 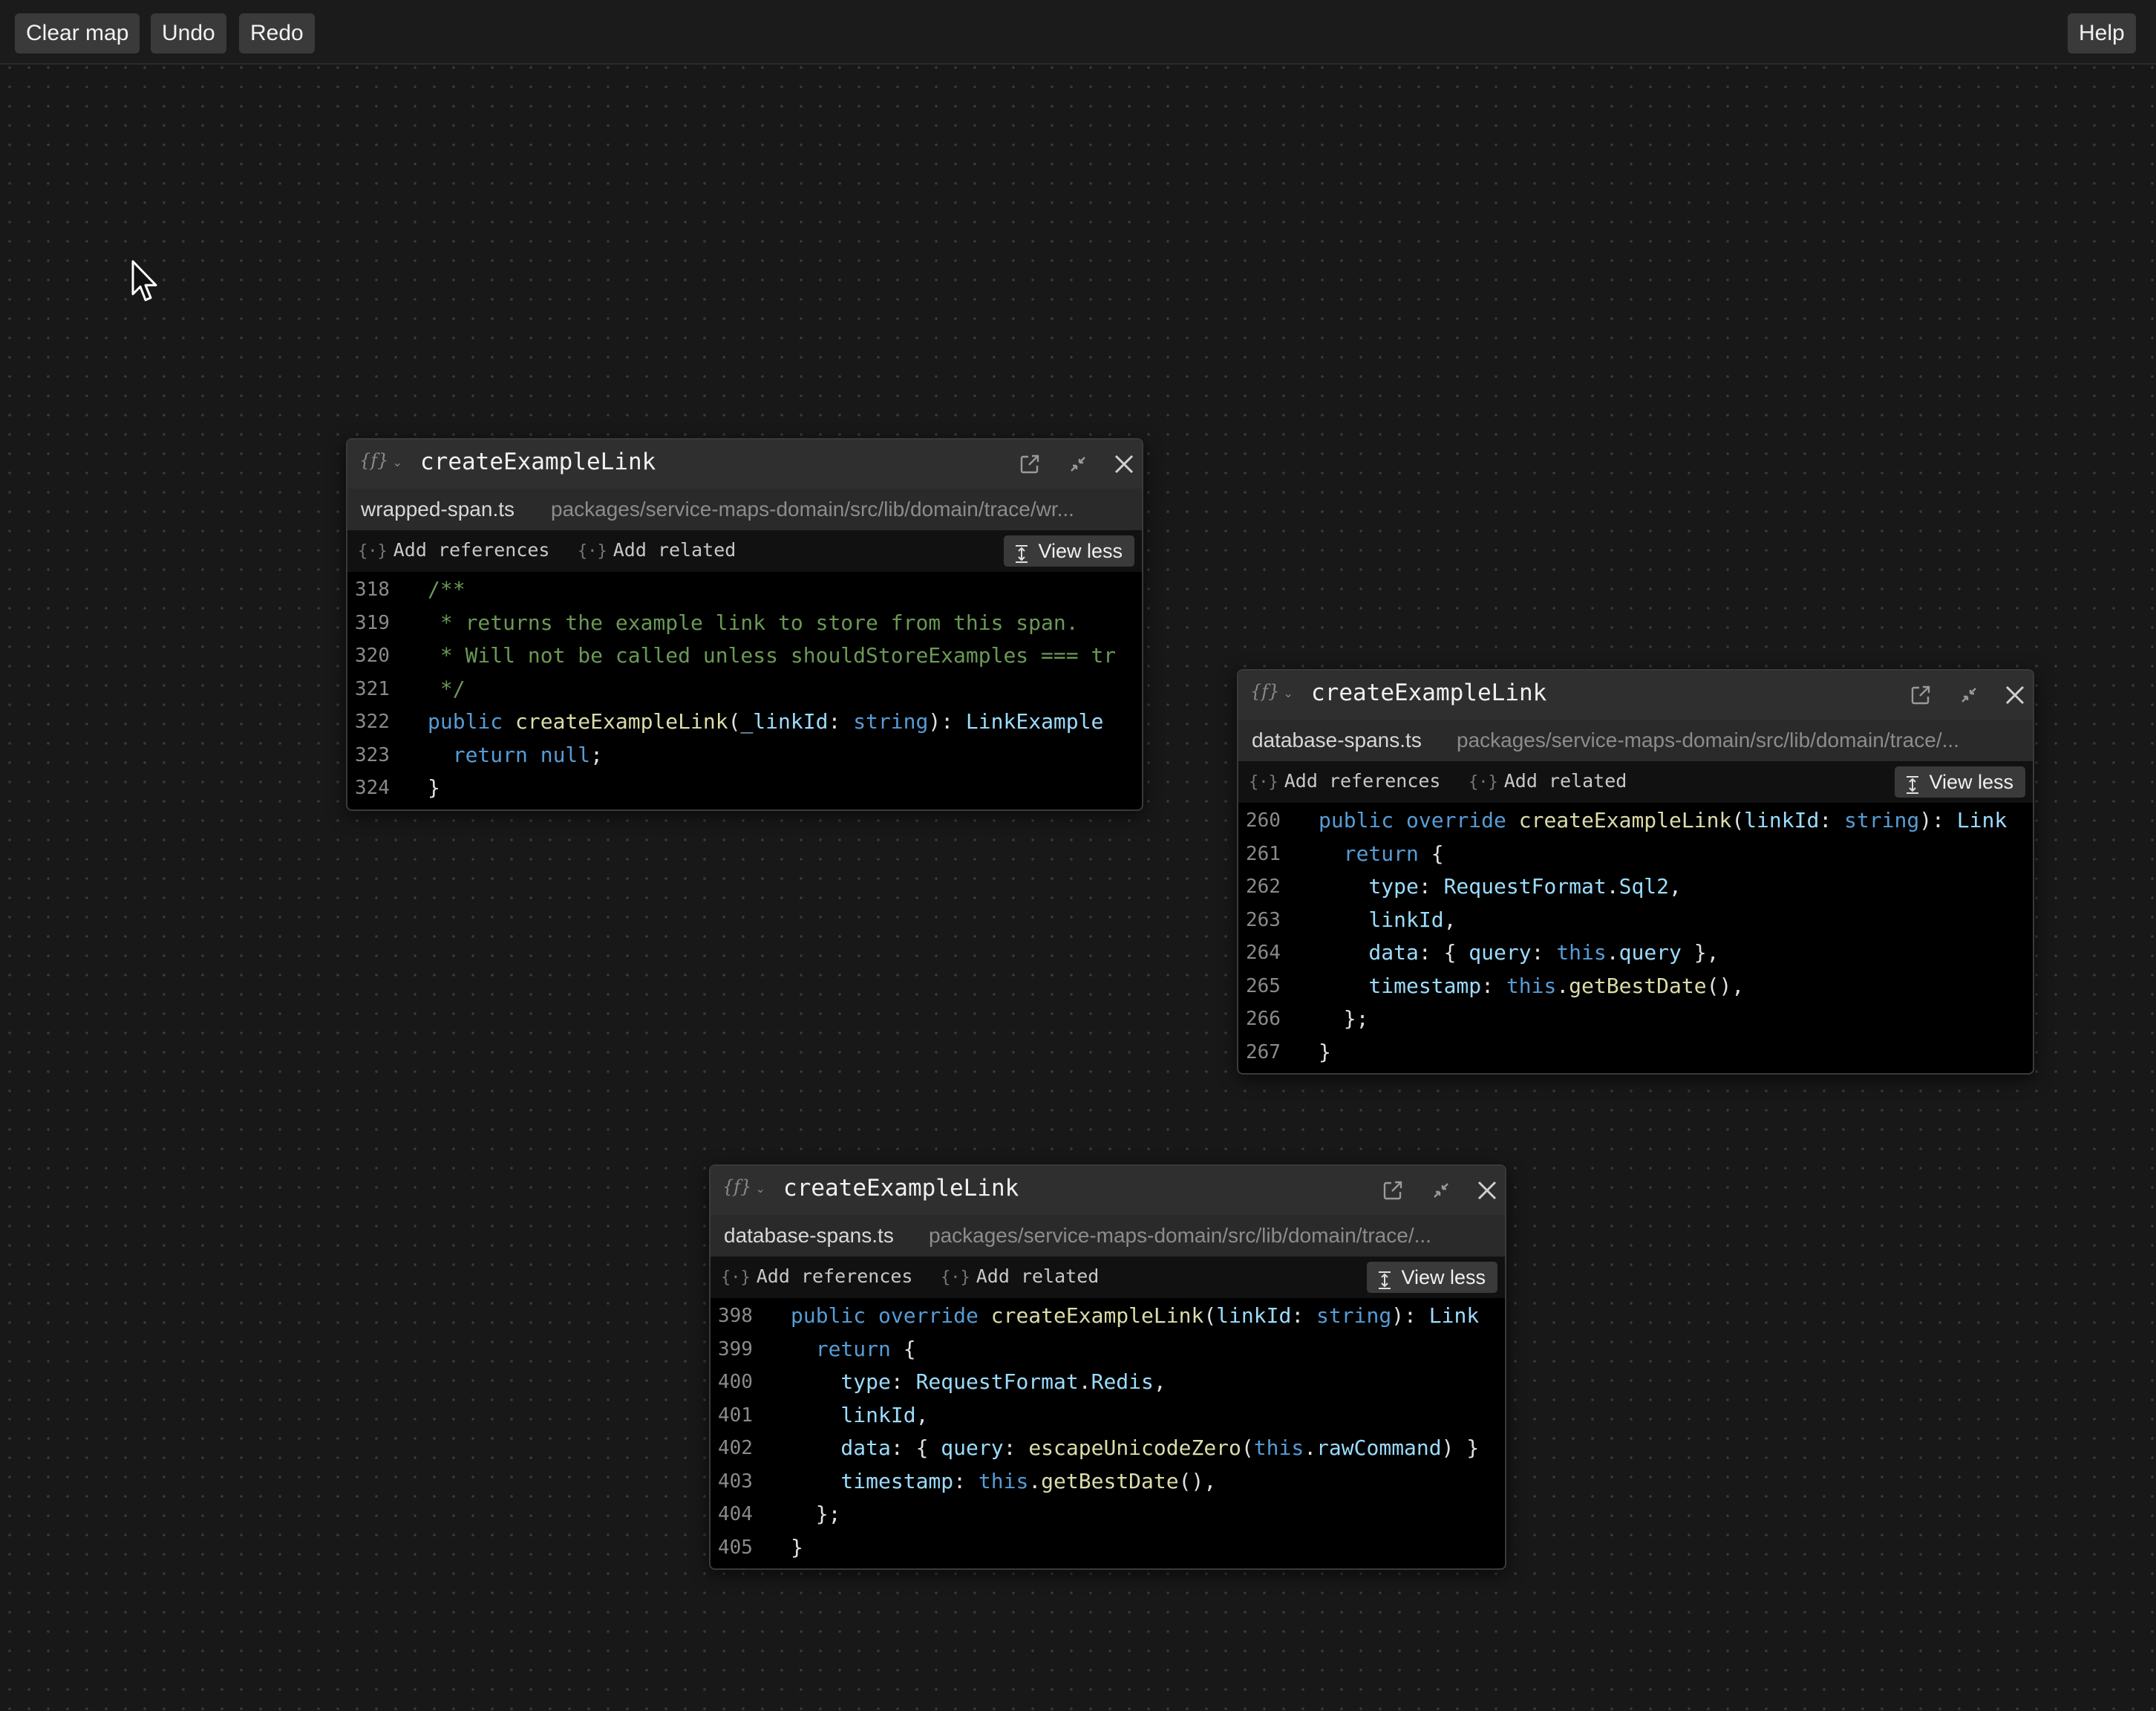 What do you see at coordinates (735, 1482) in the screenshot?
I see `line-number: 403` at bounding box center [735, 1482].